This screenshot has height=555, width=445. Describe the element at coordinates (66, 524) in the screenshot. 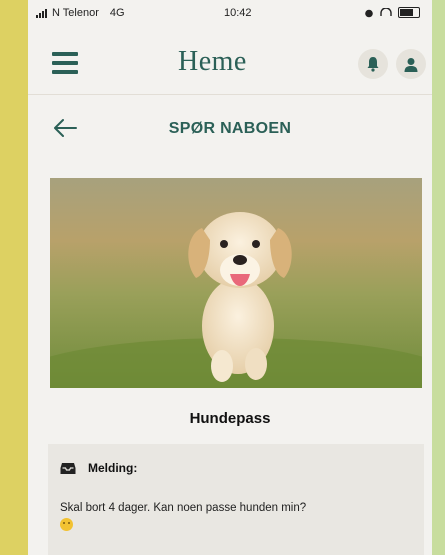

I see `smiling-face-emoji` at that location.